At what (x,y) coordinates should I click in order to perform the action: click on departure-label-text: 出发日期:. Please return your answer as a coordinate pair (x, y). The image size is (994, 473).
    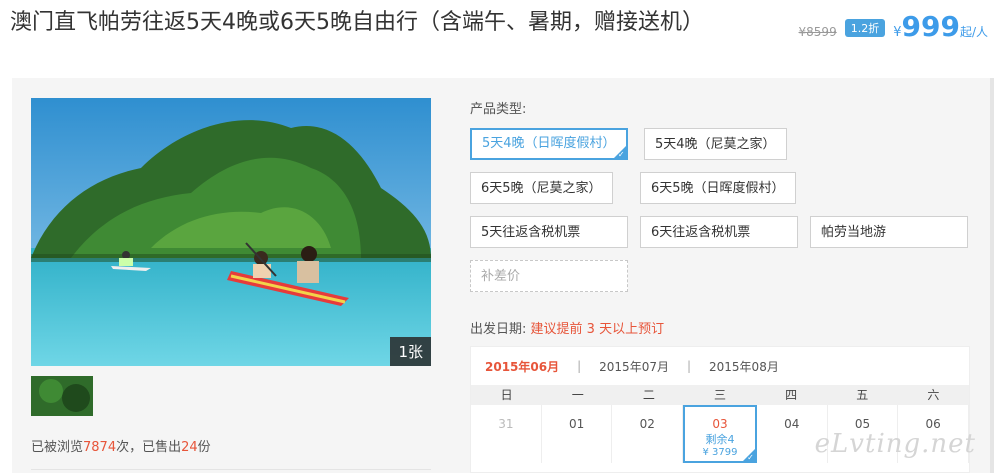
    Looking at the image, I should click on (498, 329).